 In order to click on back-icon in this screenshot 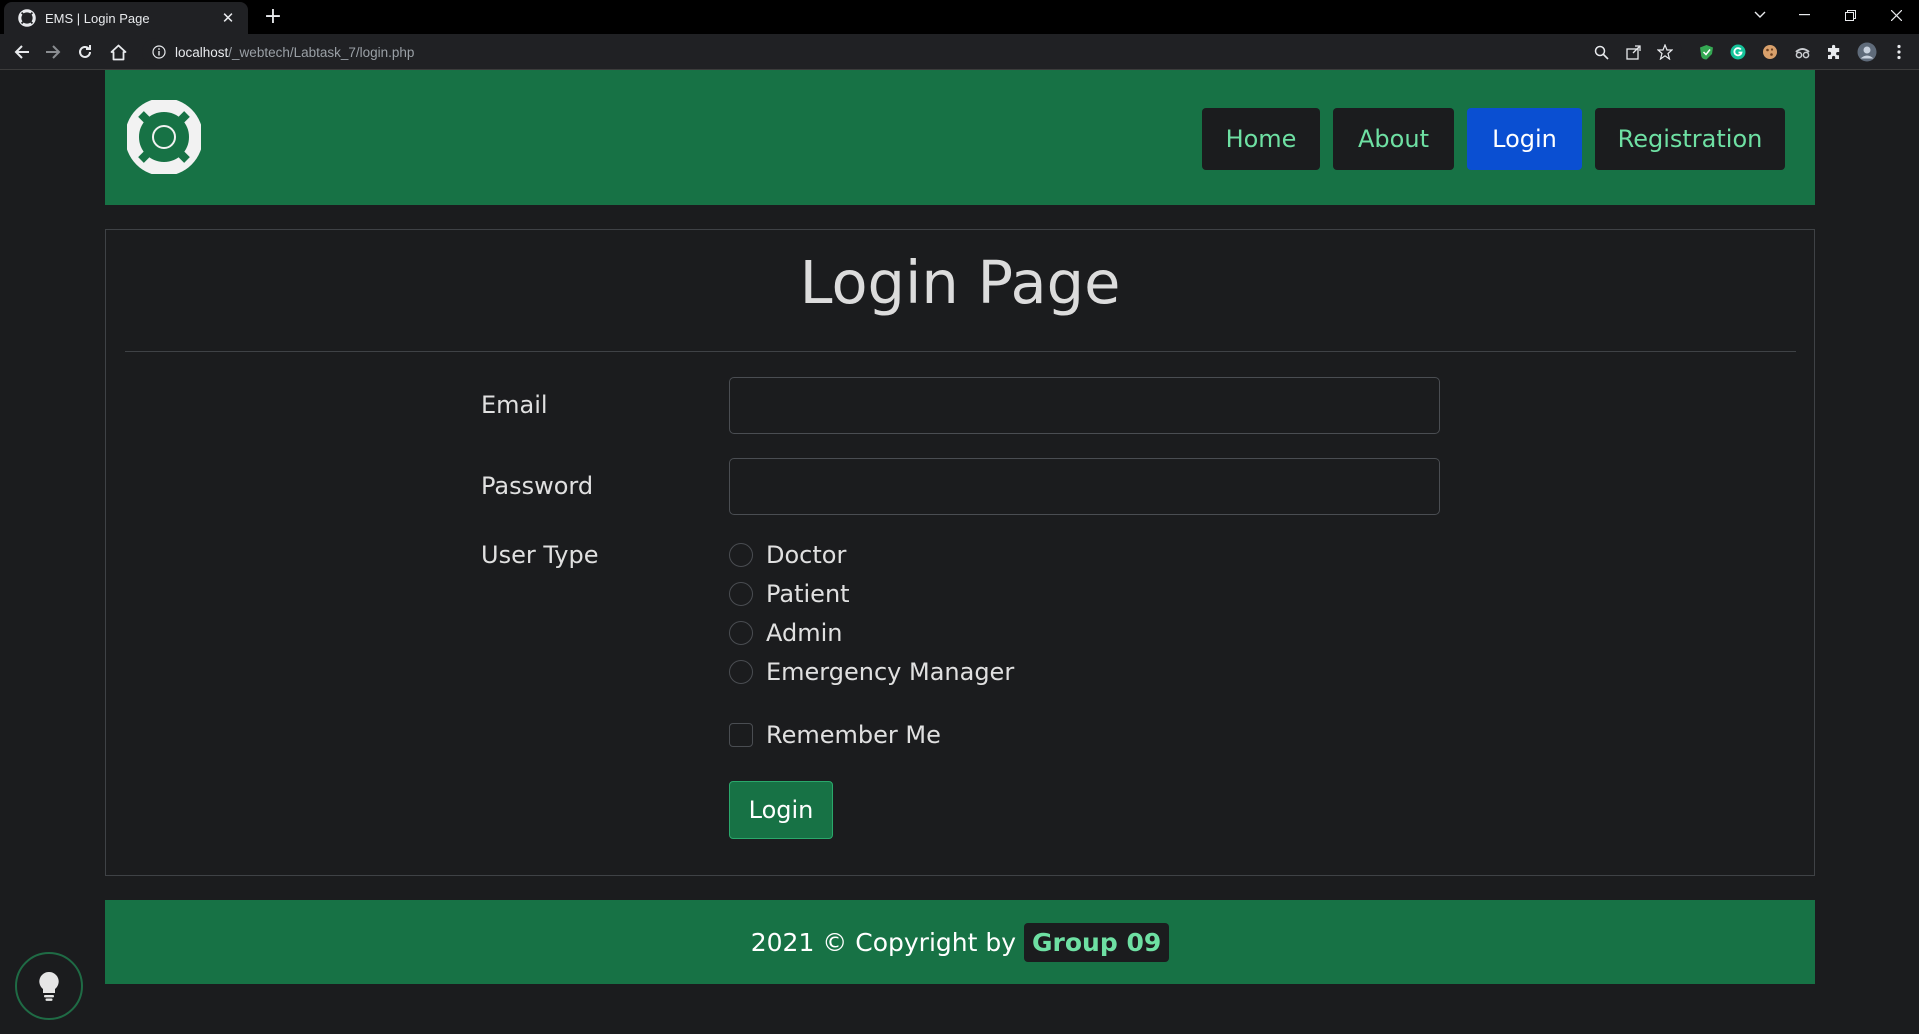, I will do `click(22, 52)`.